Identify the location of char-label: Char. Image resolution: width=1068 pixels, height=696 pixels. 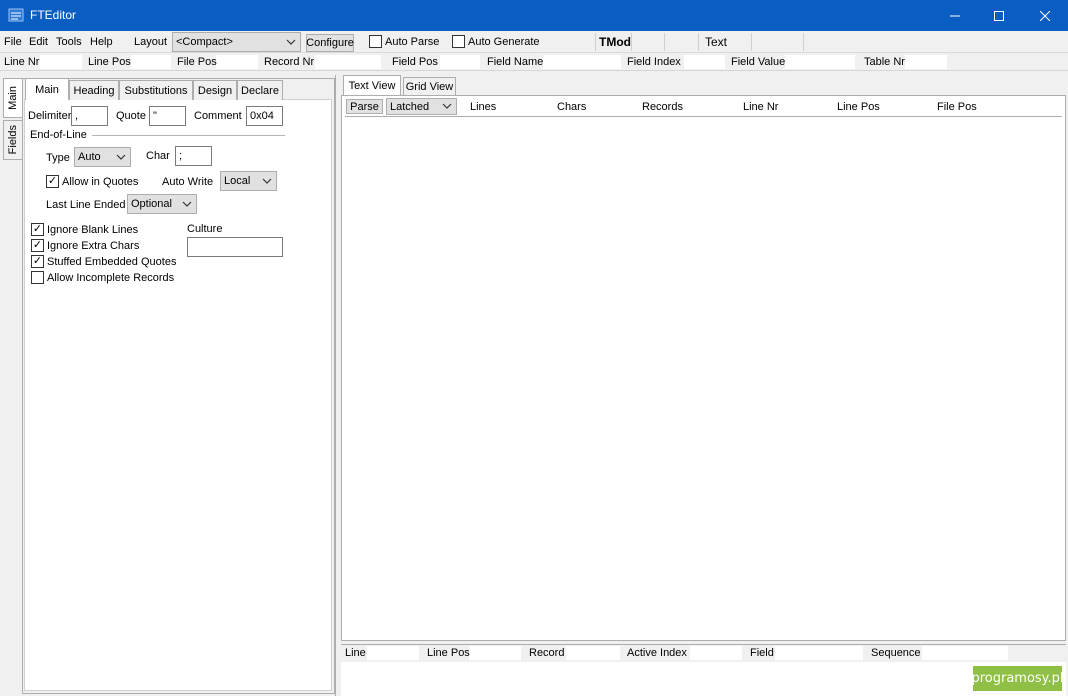
(158, 156).